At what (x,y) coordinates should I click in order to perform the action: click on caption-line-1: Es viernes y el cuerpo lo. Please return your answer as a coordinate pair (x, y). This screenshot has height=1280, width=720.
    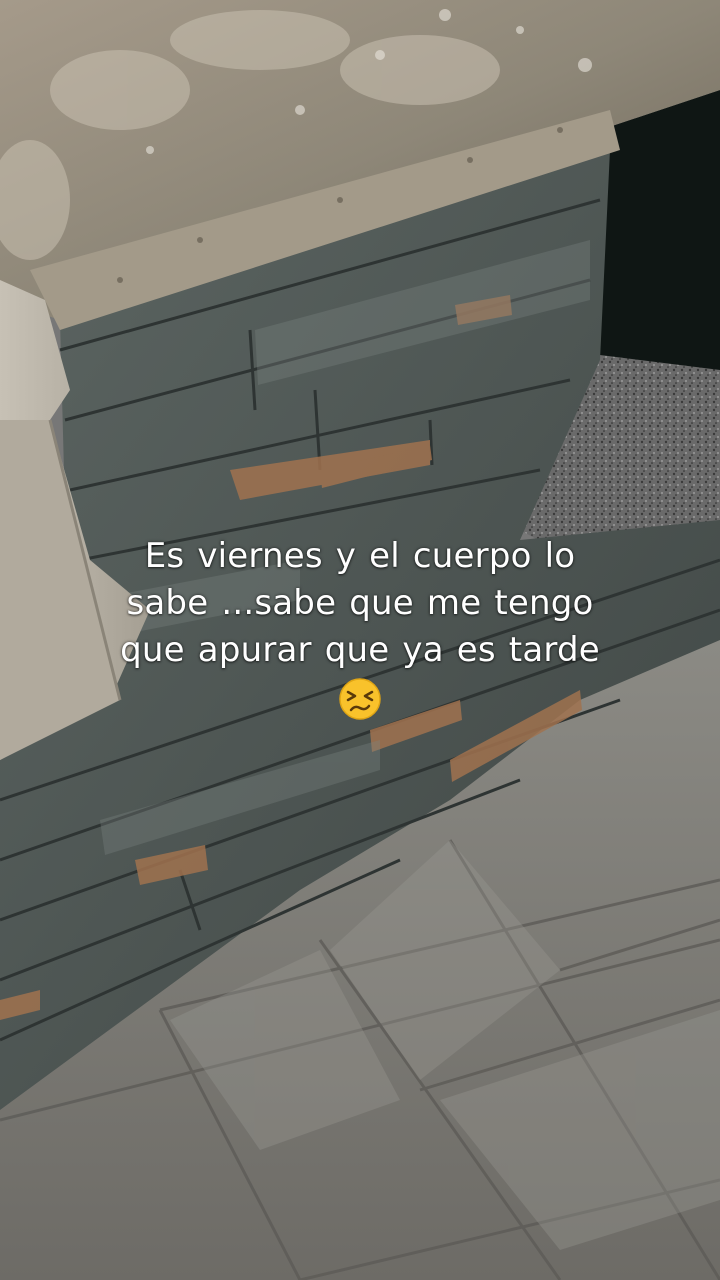
    Looking at the image, I should click on (360, 556).